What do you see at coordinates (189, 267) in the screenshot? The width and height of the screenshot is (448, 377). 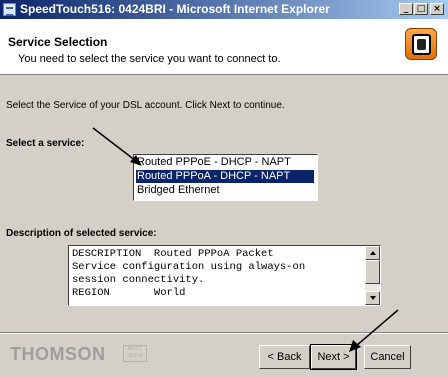 I see `description-line: Service configuration using always-on` at bounding box center [189, 267].